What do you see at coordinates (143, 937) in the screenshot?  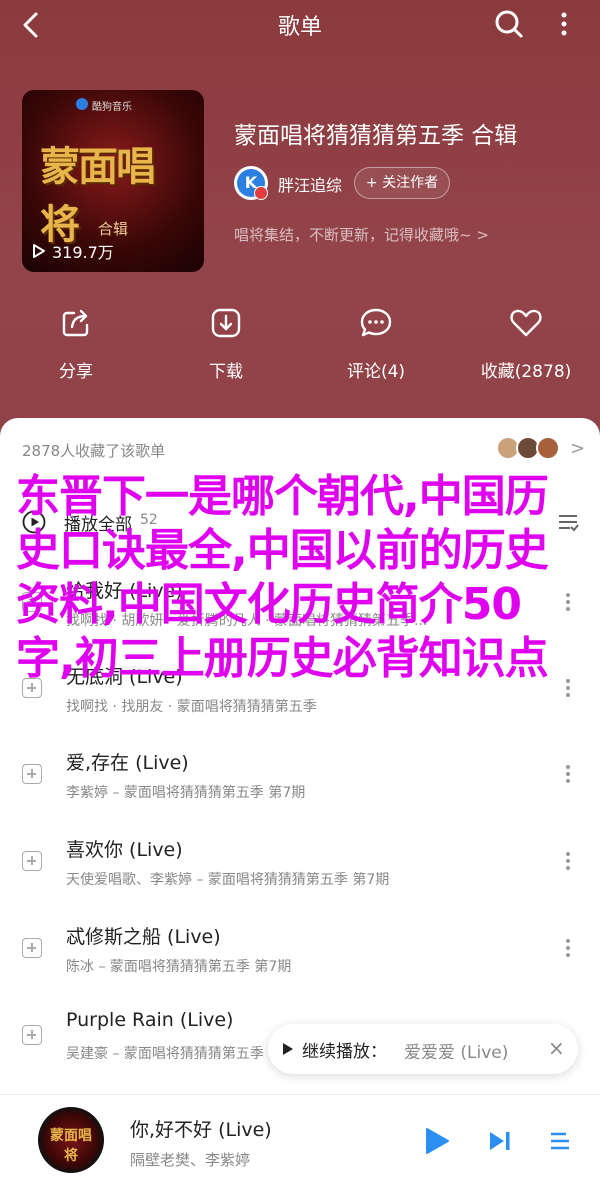 I see `song-title: 忒修斯之船 (Live)` at bounding box center [143, 937].